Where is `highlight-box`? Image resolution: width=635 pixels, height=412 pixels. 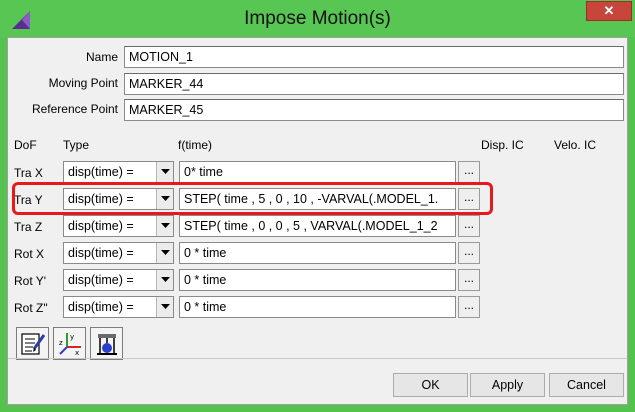 highlight-box is located at coordinates (252, 198).